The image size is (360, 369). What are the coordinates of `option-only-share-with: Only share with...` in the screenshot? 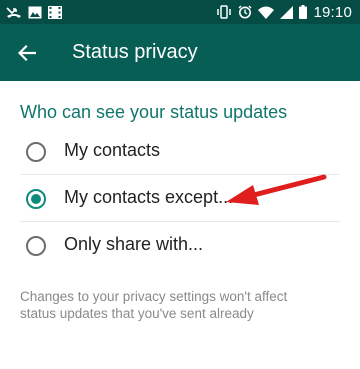 It's located at (180, 245).